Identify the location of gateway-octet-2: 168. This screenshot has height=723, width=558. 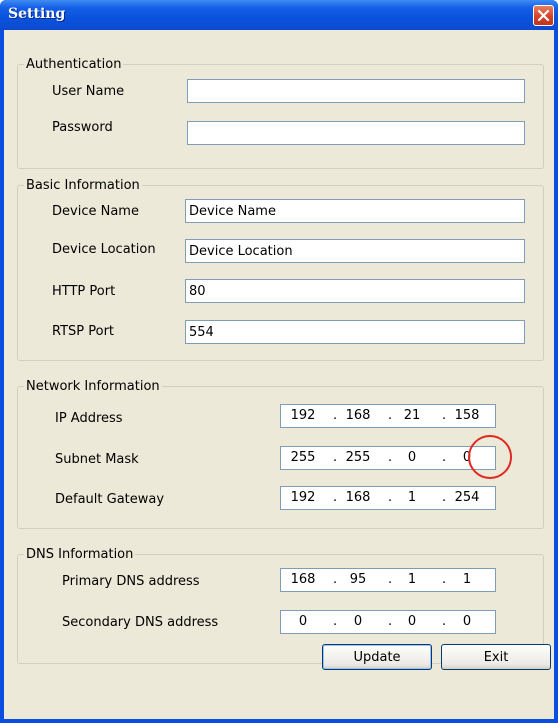
(358, 497).